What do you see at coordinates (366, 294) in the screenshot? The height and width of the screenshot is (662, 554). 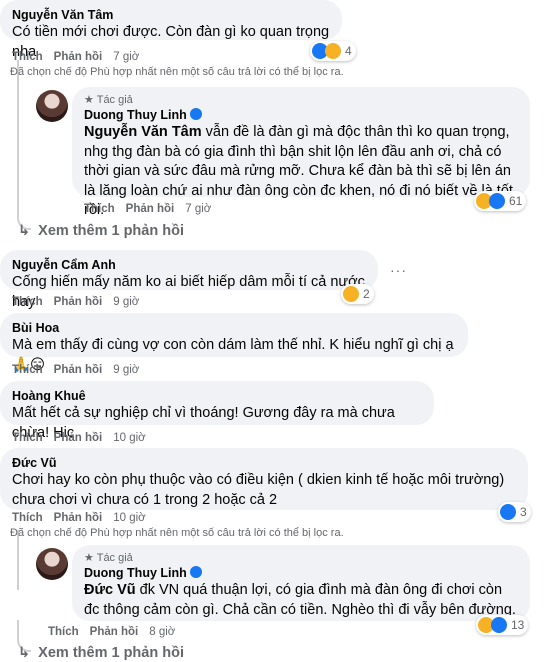 I see `reaction-count: 2` at bounding box center [366, 294].